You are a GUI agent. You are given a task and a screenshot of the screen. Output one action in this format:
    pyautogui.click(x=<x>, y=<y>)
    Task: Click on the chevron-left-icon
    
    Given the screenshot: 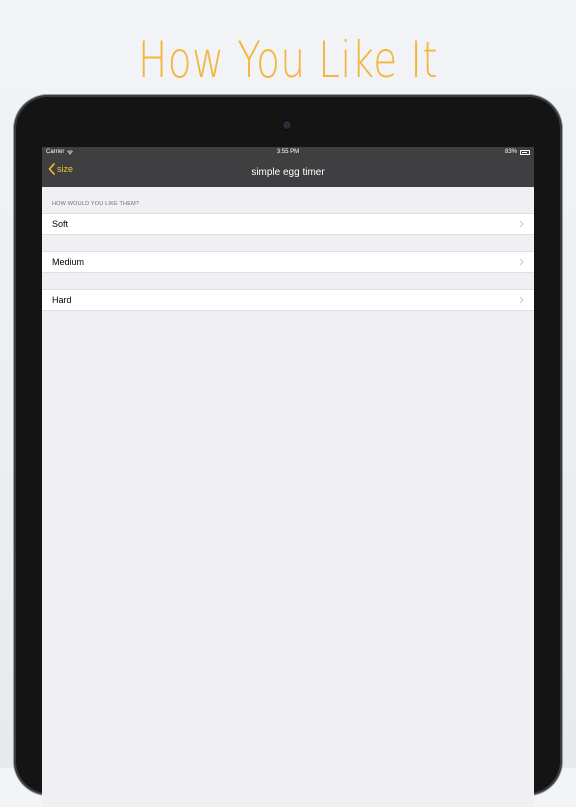 What is the action you would take?
    pyautogui.click(x=51, y=169)
    